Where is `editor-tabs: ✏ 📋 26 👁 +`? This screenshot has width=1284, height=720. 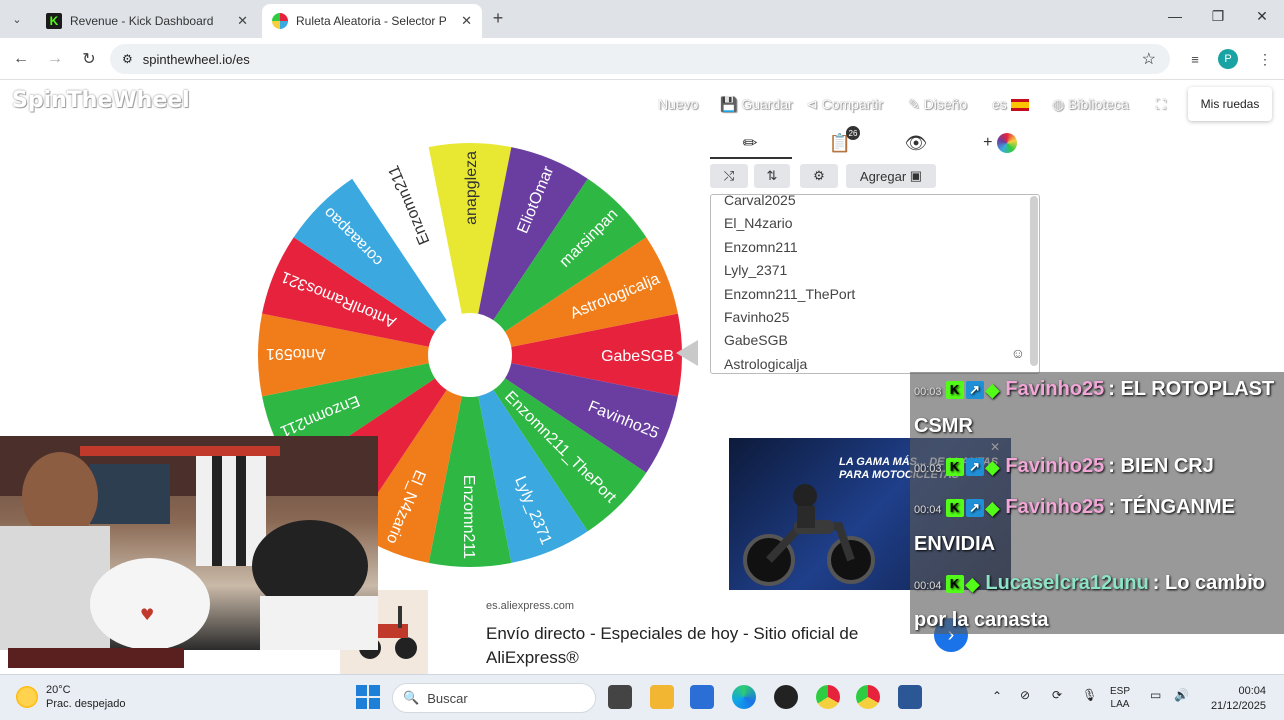
editor-tabs: ✏ 📋 26 👁 + is located at coordinates (875, 143).